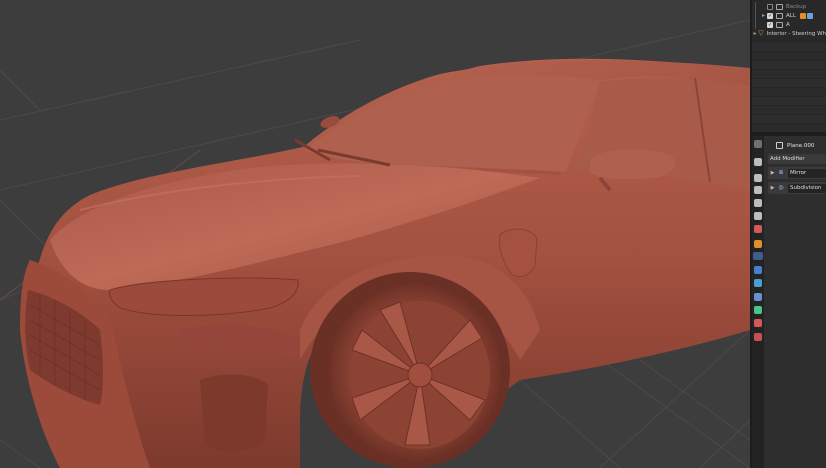 This screenshot has width=826, height=468. I want to click on world-icon, so click(758, 229).